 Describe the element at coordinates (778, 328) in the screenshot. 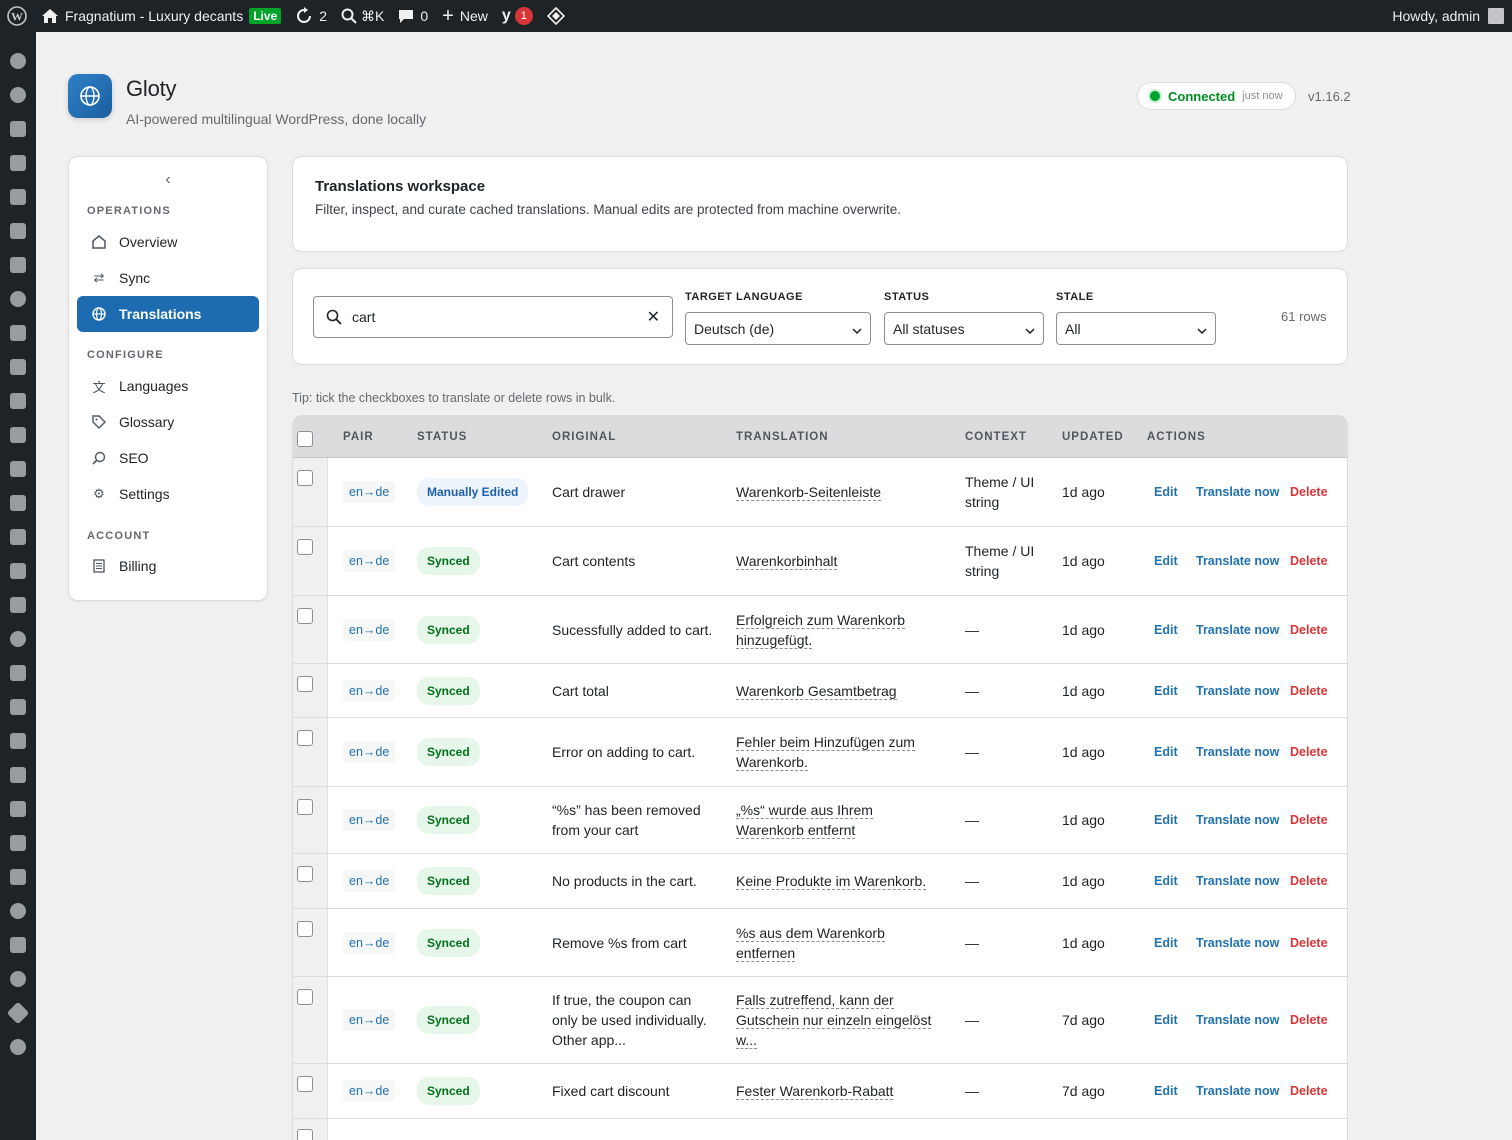

I see `target-language-select: Deutsch (de)` at that location.